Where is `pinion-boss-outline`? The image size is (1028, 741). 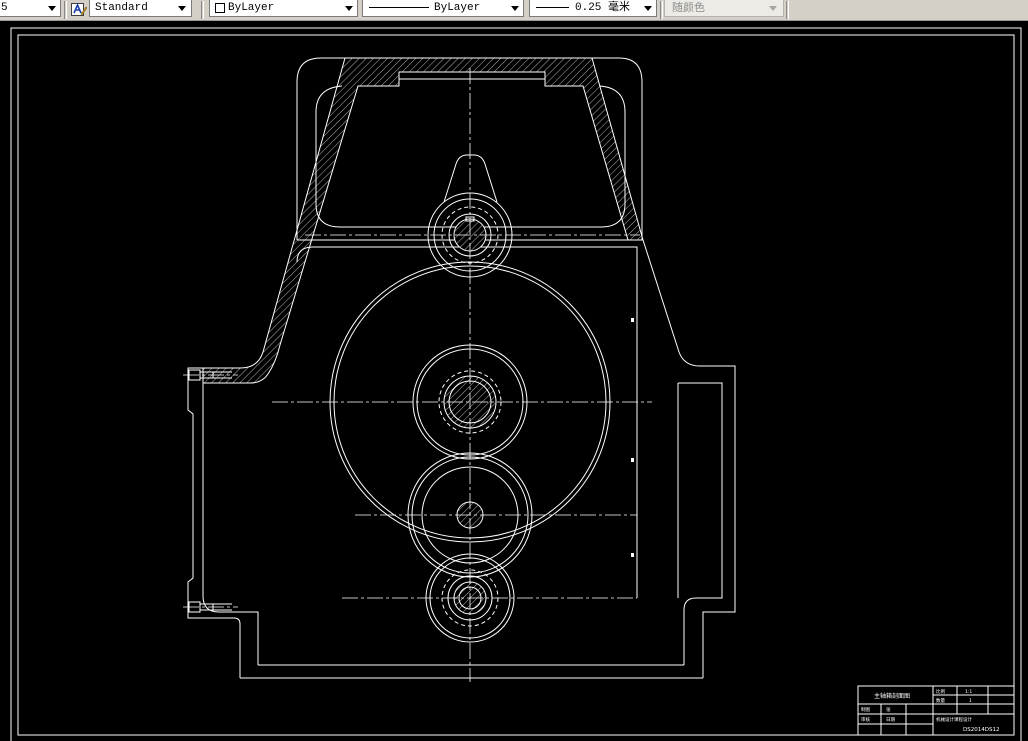 pinion-boss-outline is located at coordinates (470, 178).